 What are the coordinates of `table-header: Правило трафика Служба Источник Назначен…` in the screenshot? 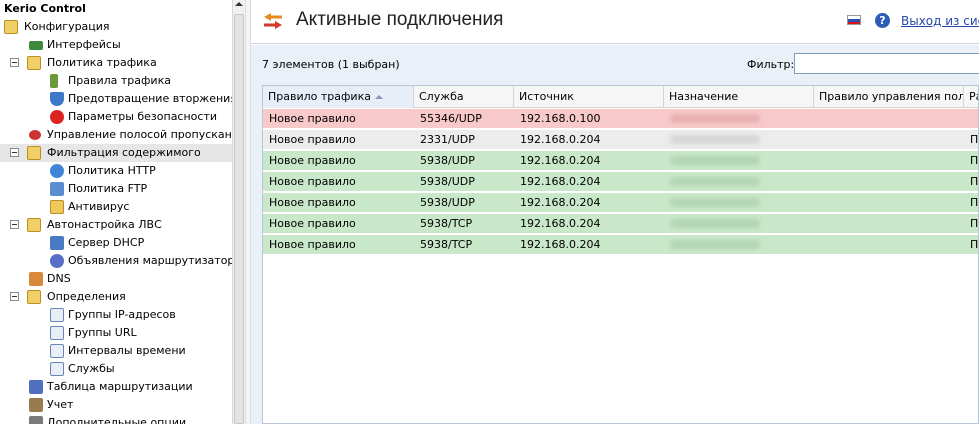 It's located at (620, 97).